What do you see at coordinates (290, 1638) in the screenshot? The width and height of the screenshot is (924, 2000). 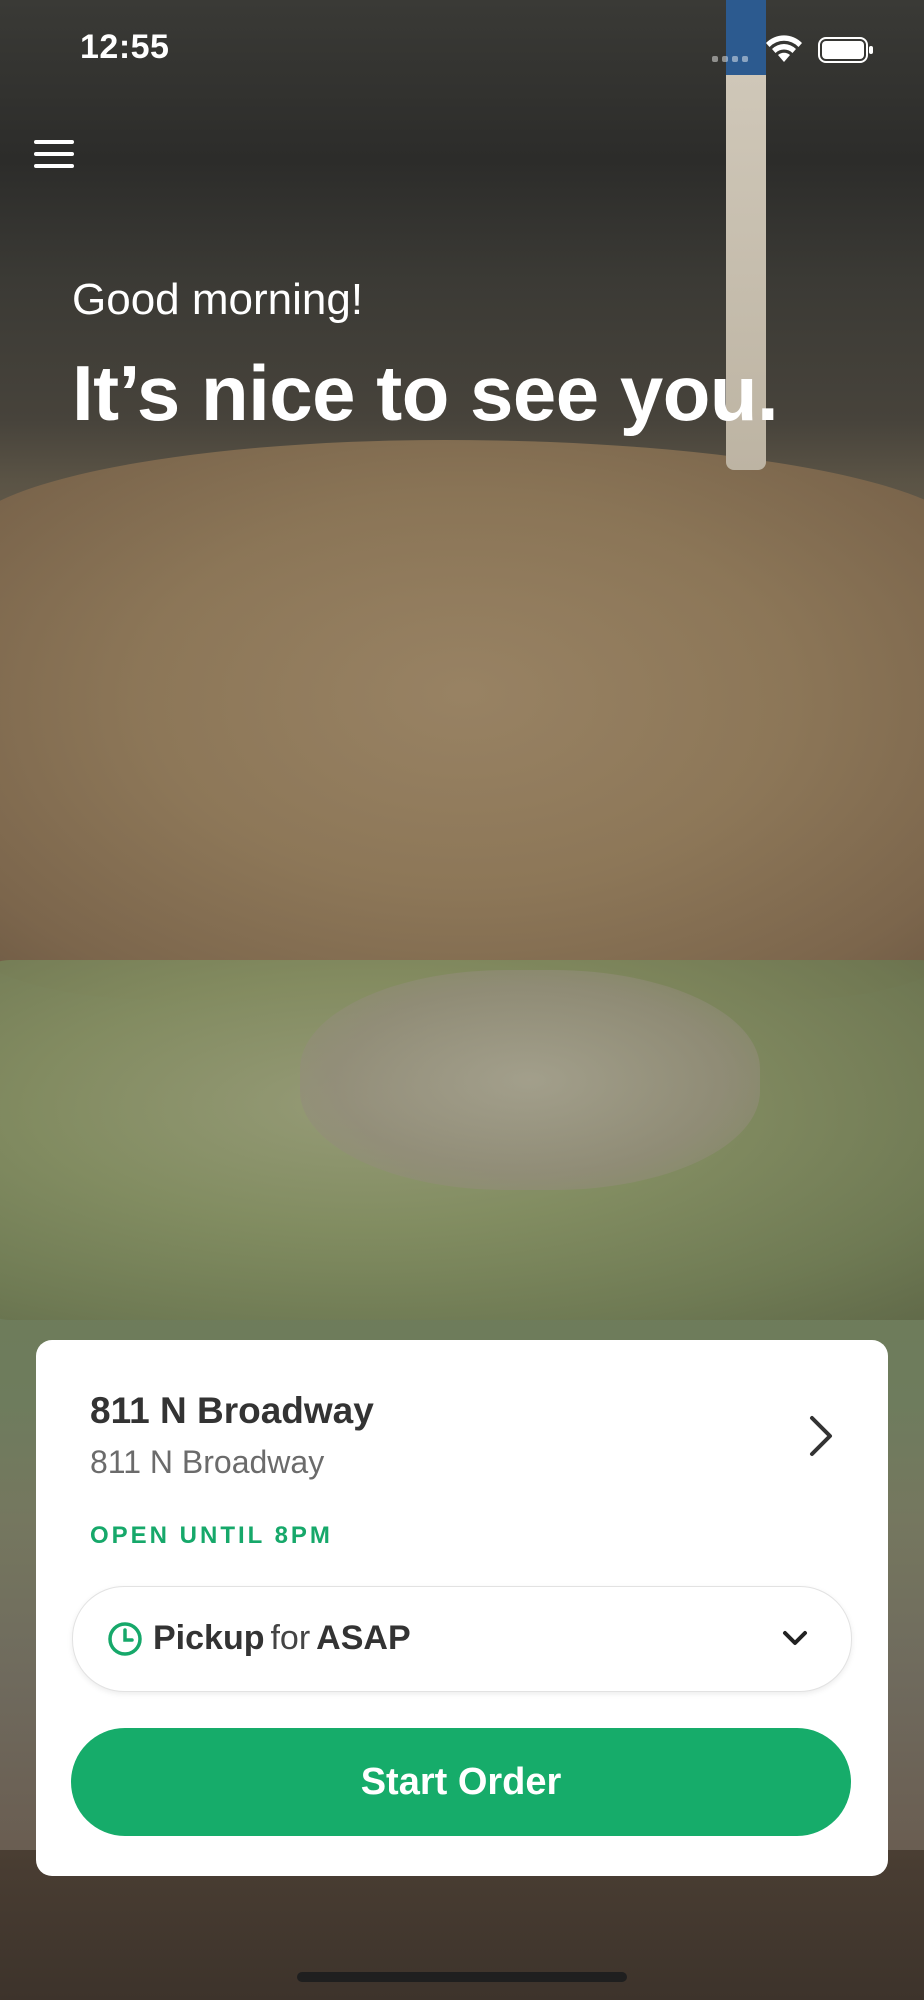 I see `order-mode-connector: for` at bounding box center [290, 1638].